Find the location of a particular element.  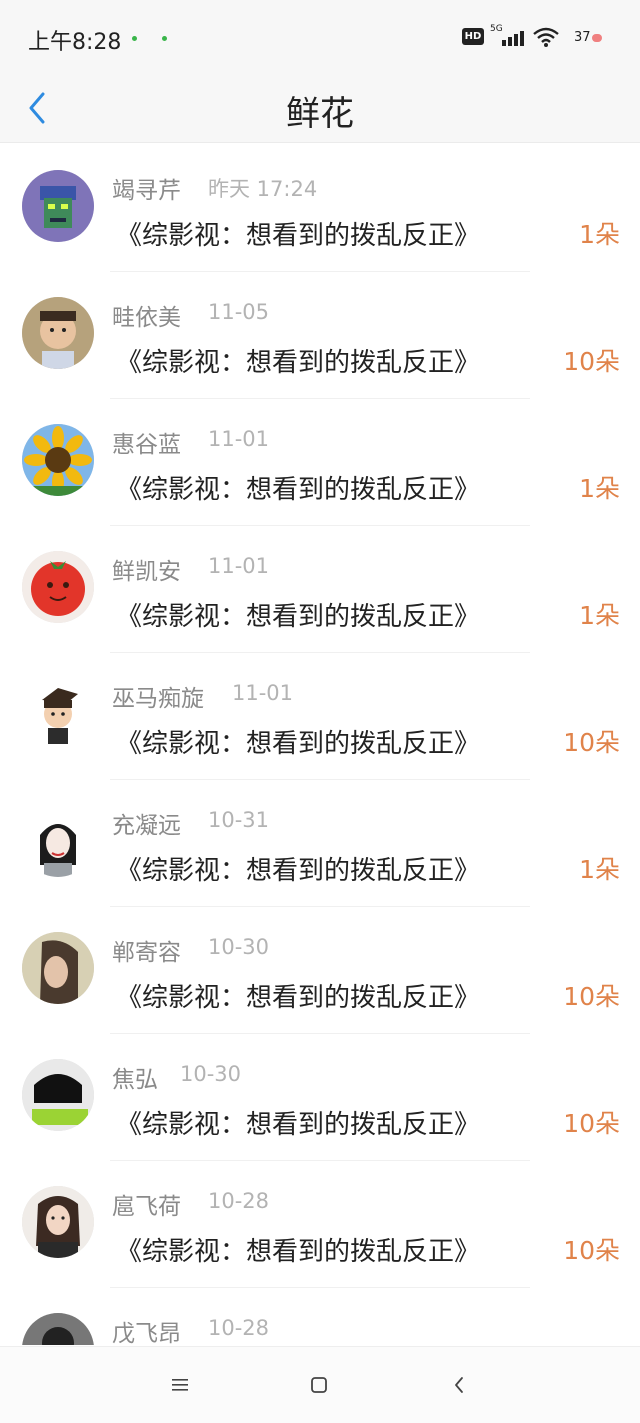

app-header: 鲜花 is located at coordinates (320, 107).